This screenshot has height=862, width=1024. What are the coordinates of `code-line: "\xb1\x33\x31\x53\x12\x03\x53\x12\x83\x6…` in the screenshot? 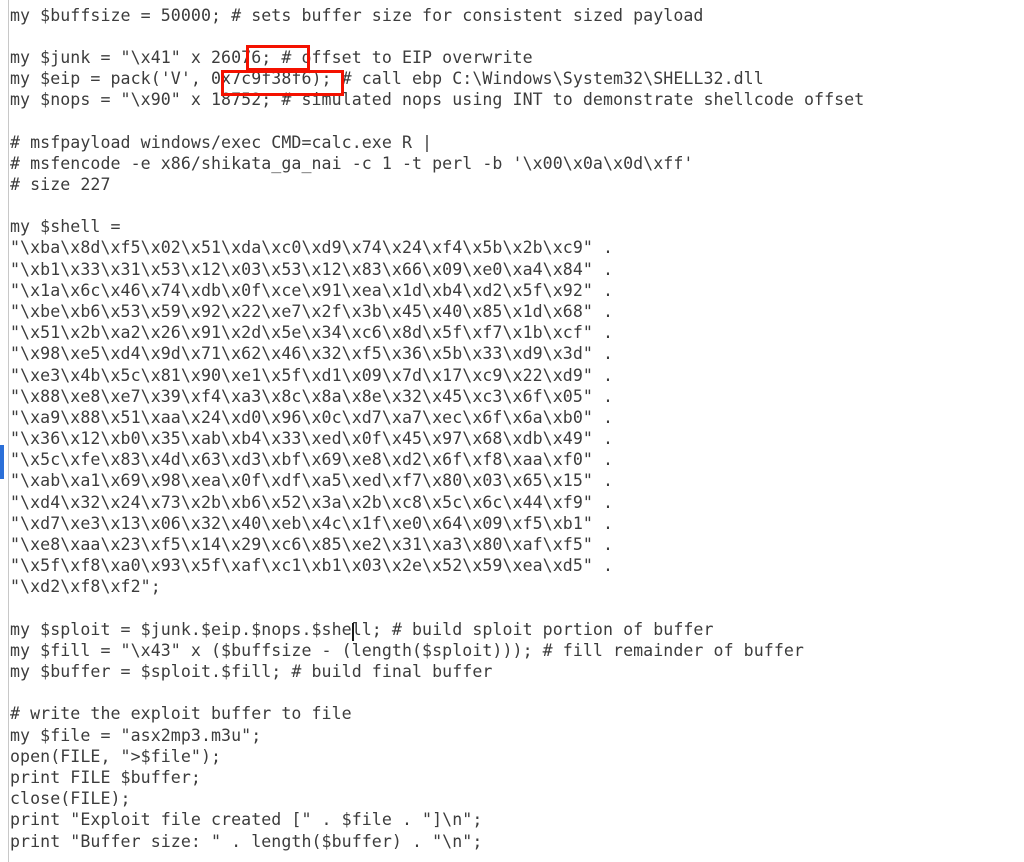 It's located at (312, 269).